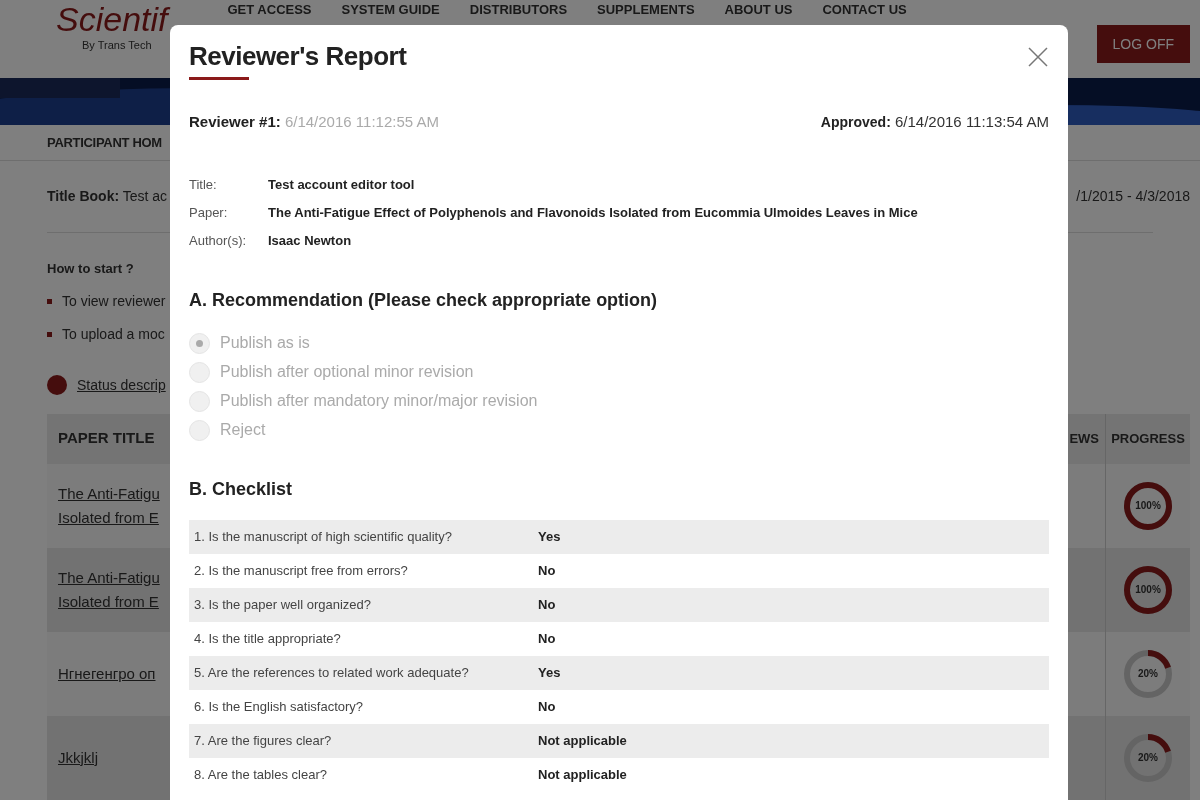  What do you see at coordinates (646, 10) in the screenshot?
I see `nav-link: SUPPLEMENTS` at bounding box center [646, 10].